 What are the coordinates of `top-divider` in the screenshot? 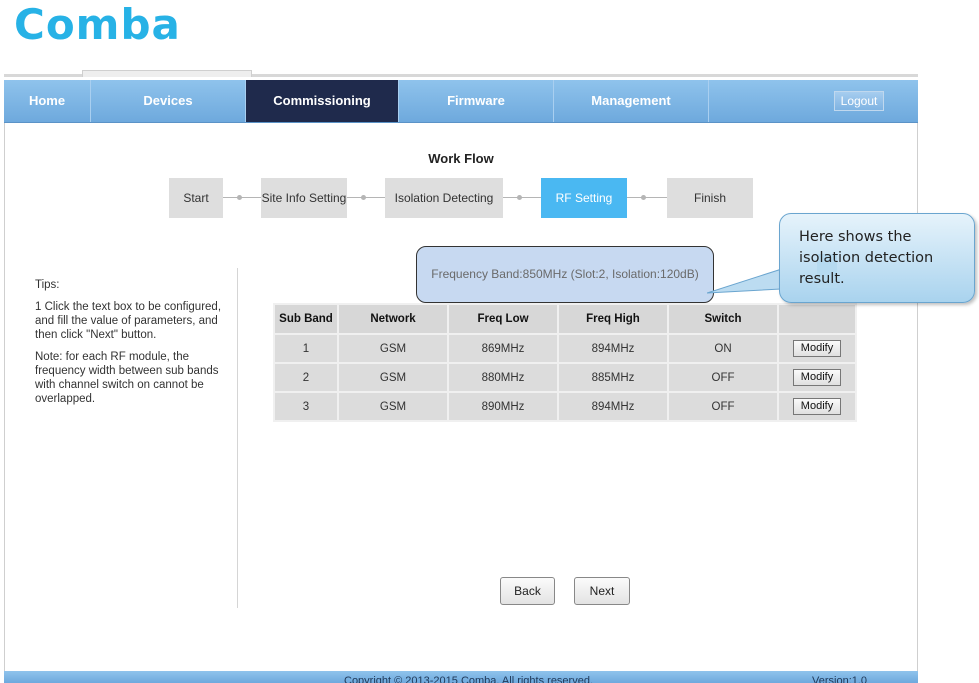 It's located at (461, 73).